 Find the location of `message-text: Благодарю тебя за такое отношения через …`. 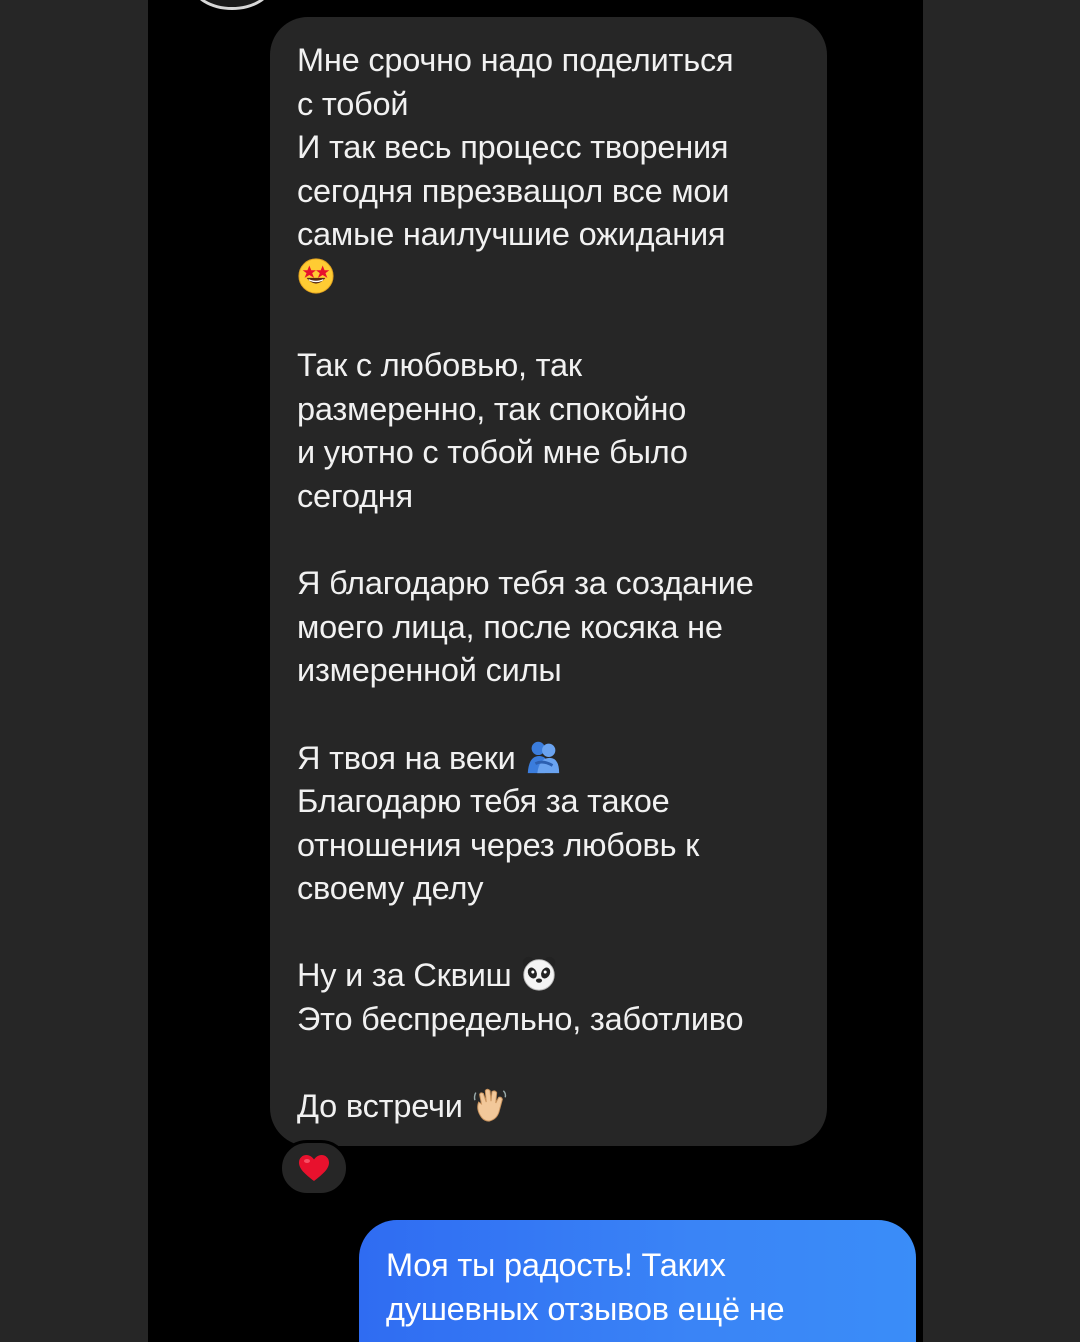

message-text: Благодарю тебя за такое отношения через … is located at coordinates (498, 845).